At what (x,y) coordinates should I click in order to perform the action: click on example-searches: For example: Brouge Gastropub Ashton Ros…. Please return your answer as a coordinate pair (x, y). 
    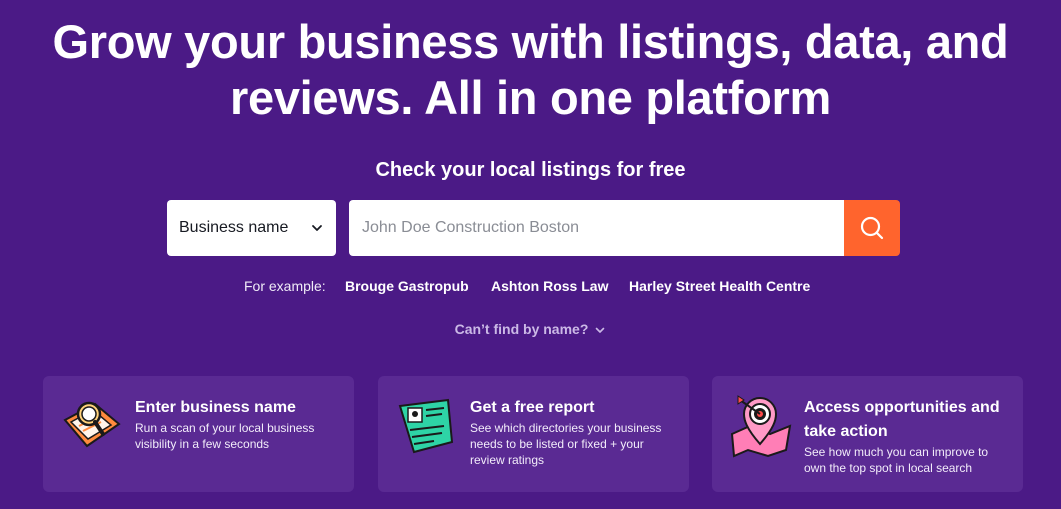
    Looking at the image, I should click on (530, 287).